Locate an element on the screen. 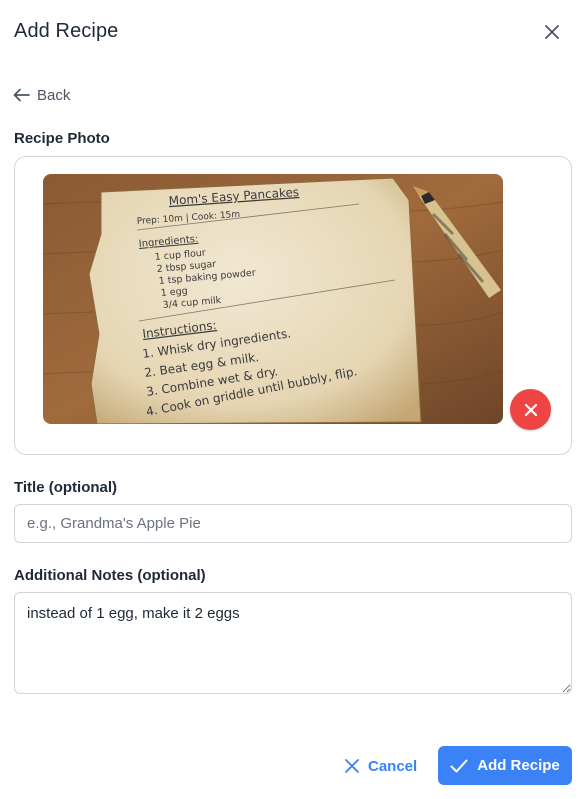 This screenshot has width=584, height=799. back-label: Back is located at coordinates (54, 95).